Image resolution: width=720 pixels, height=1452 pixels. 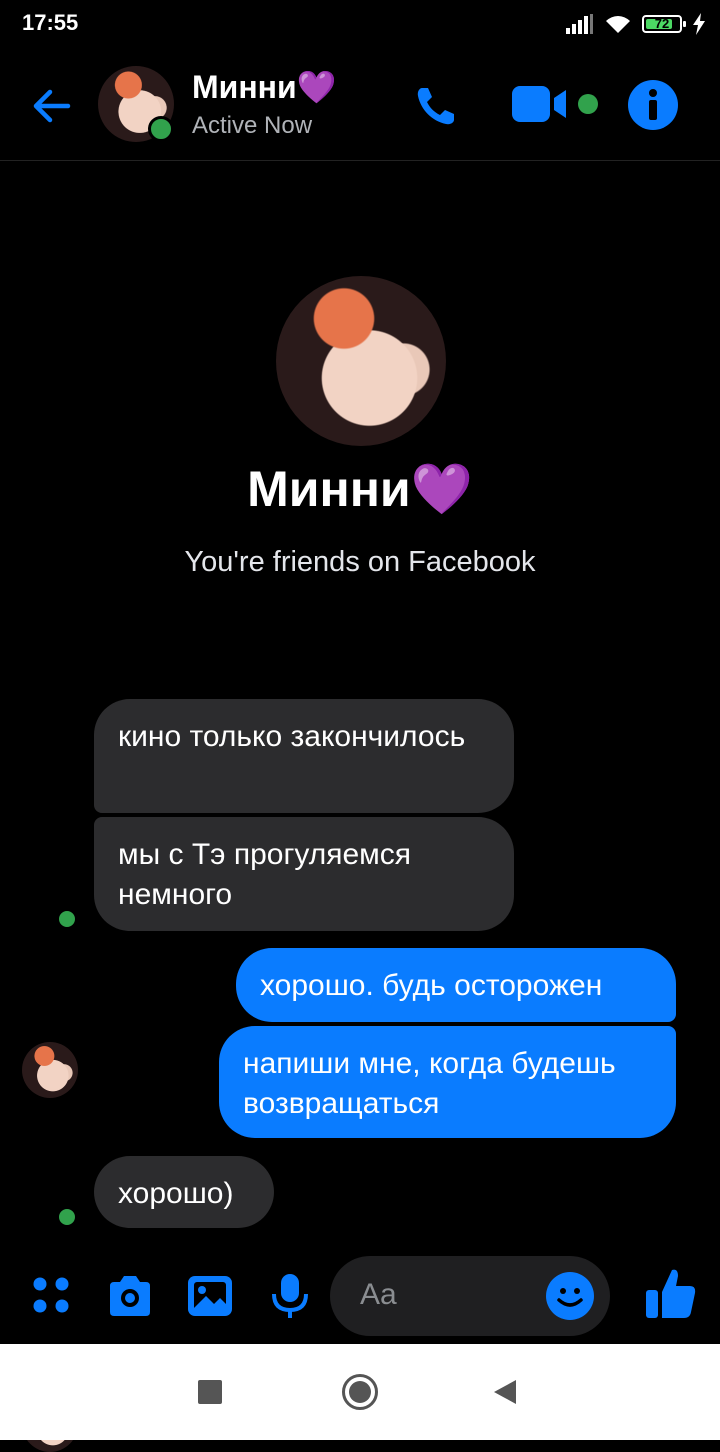 I want to click on voice-call-button, so click(x=436, y=106).